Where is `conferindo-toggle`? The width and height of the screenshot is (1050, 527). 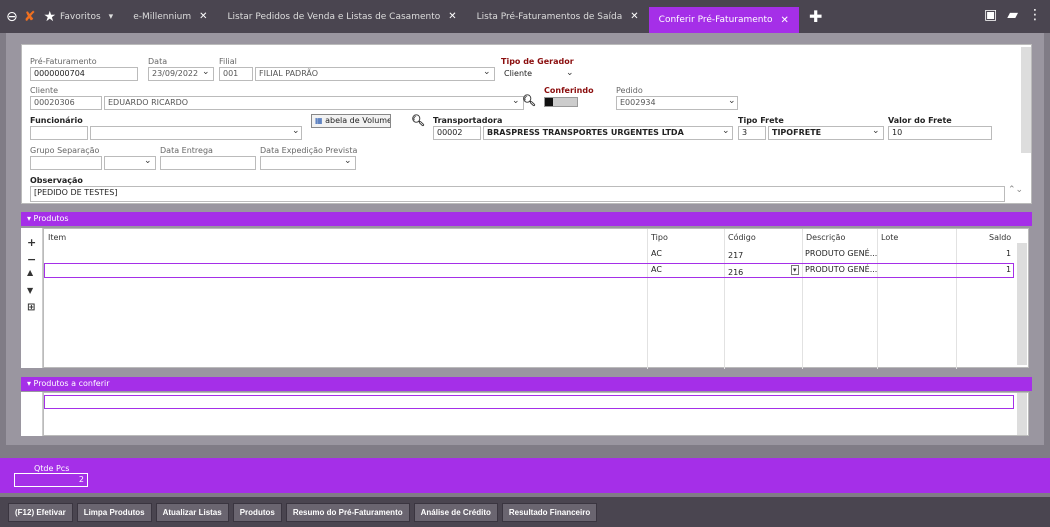 conferindo-toggle is located at coordinates (561, 102).